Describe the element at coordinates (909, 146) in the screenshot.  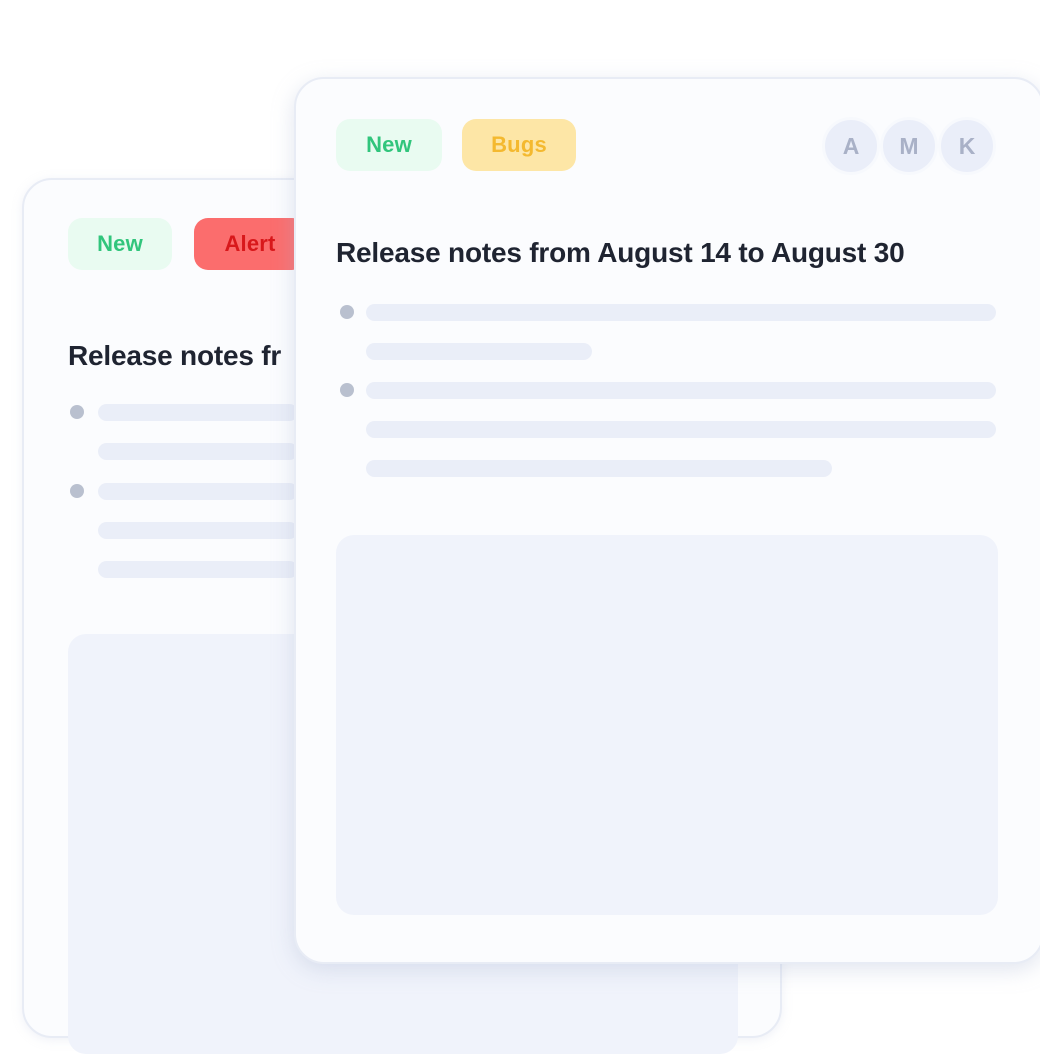
I see `avatar: M` at that location.